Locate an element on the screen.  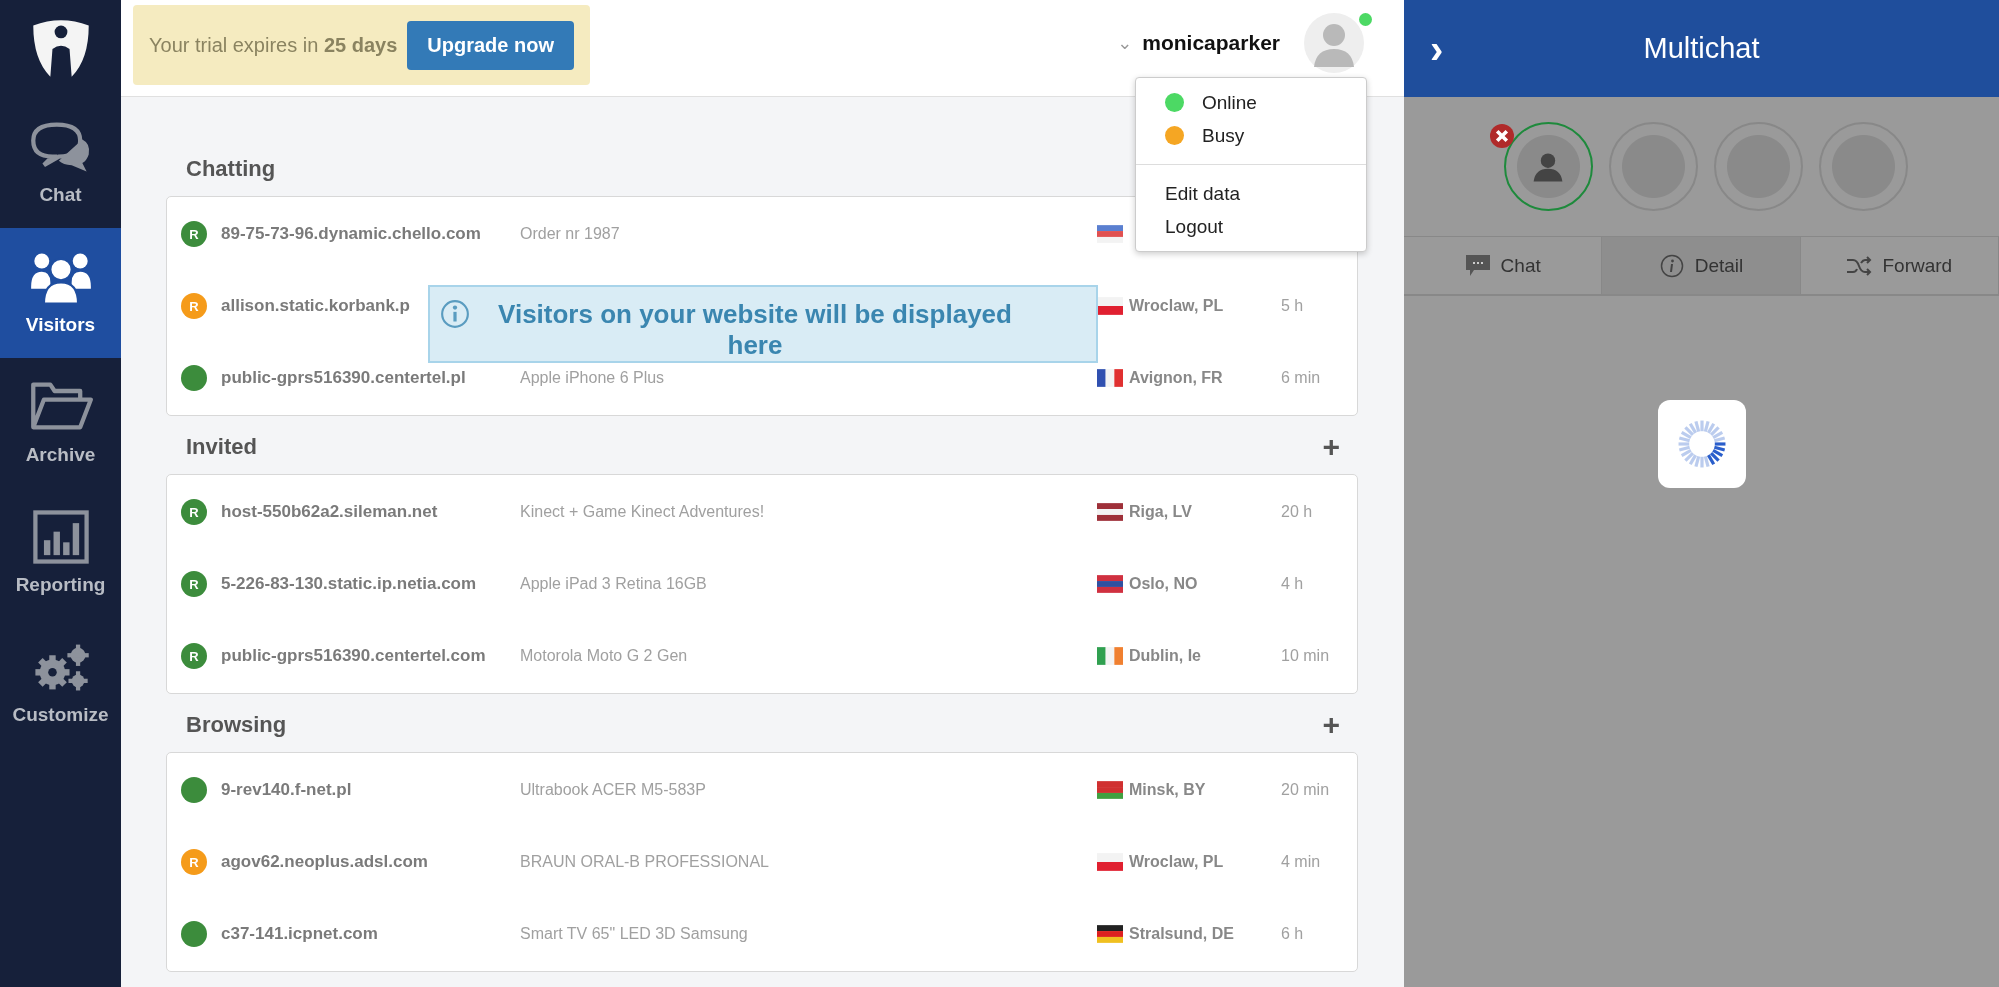
panel-tab: Forward is located at coordinates (1899, 265).